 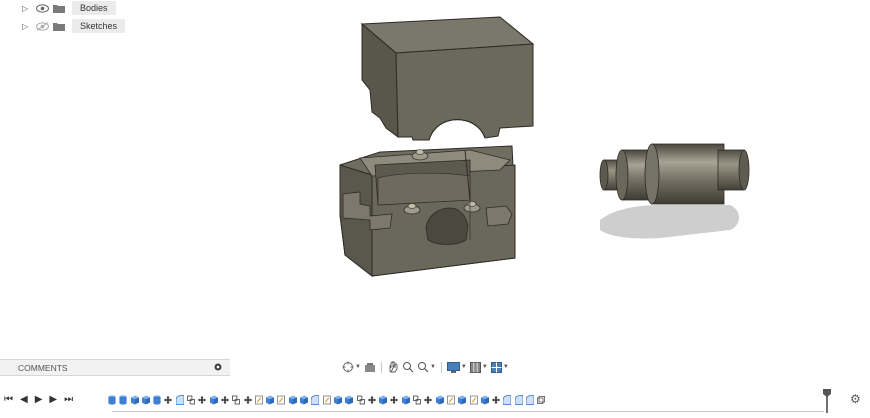 I want to click on mold-top-body, so click(x=447, y=78).